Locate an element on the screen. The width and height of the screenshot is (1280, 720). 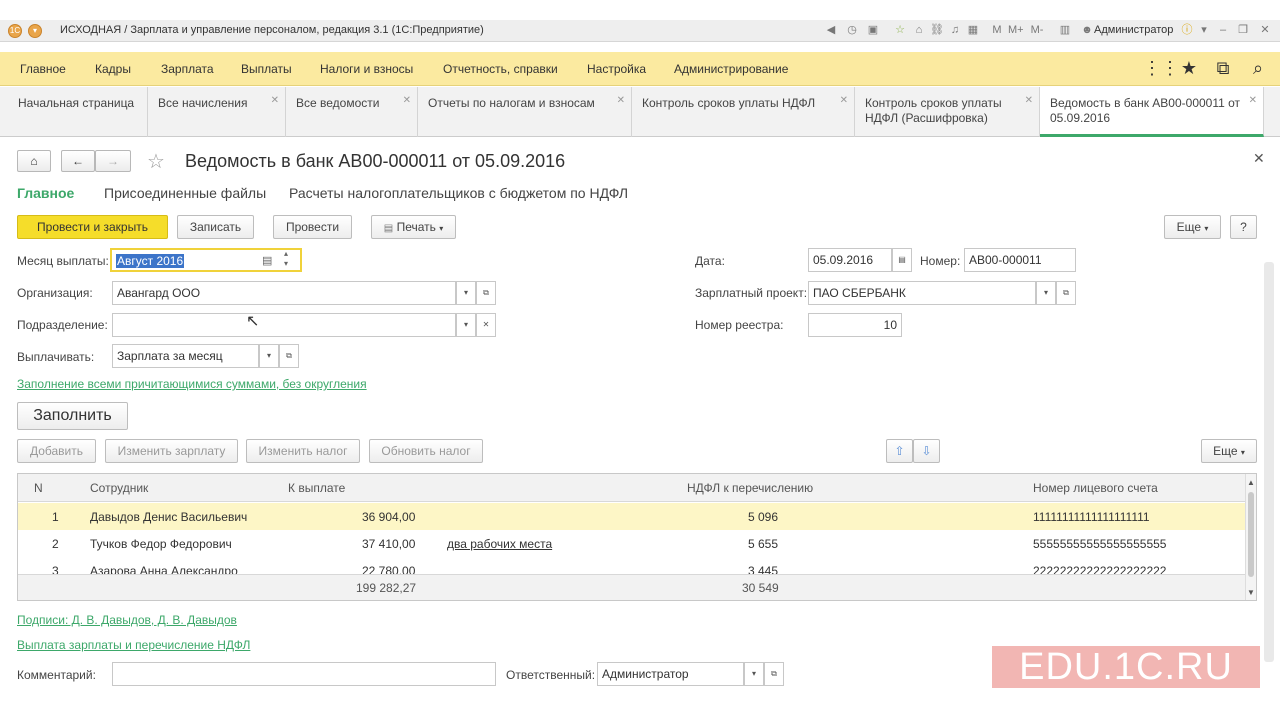
back-button: ← is located at coordinates (78, 161).